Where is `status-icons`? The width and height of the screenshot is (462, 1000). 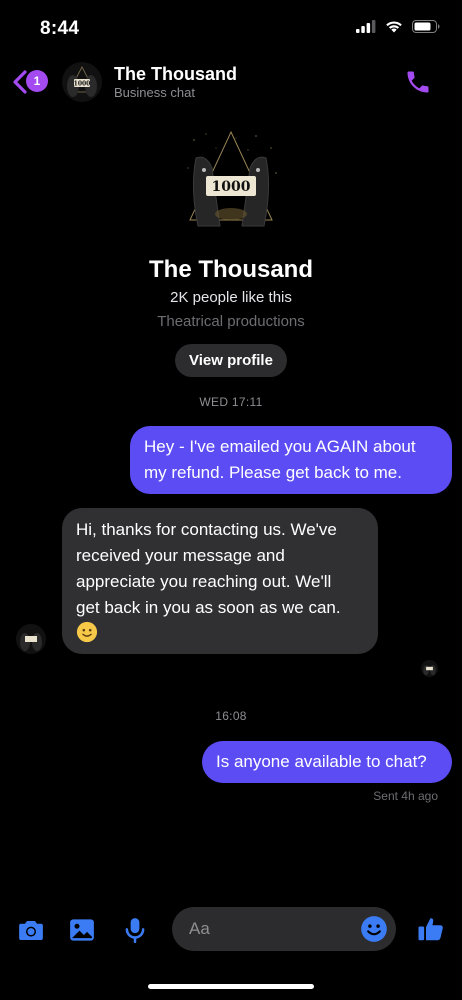
status-icons is located at coordinates (398, 26).